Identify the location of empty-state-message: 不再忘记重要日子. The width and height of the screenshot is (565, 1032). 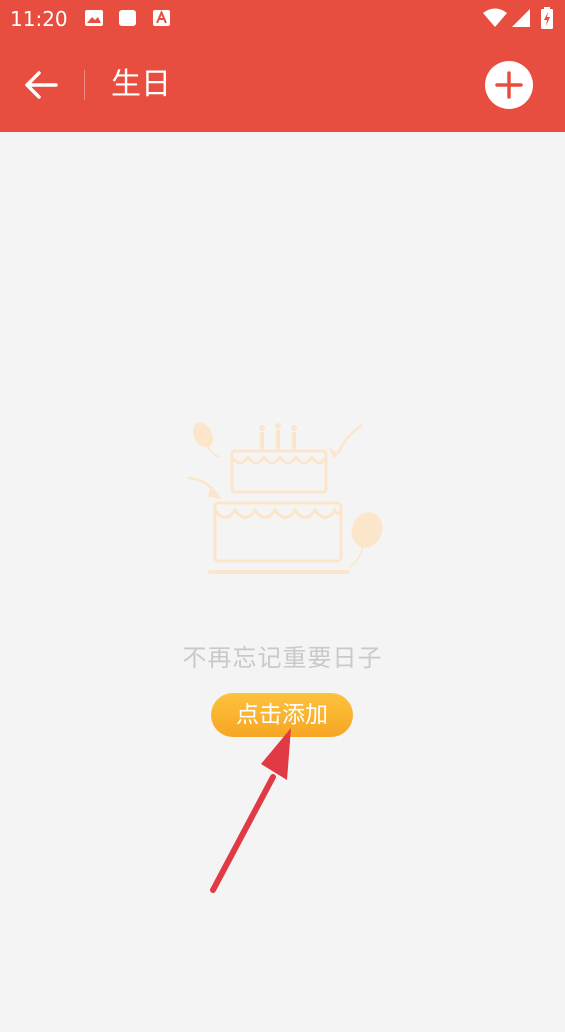
(282, 658).